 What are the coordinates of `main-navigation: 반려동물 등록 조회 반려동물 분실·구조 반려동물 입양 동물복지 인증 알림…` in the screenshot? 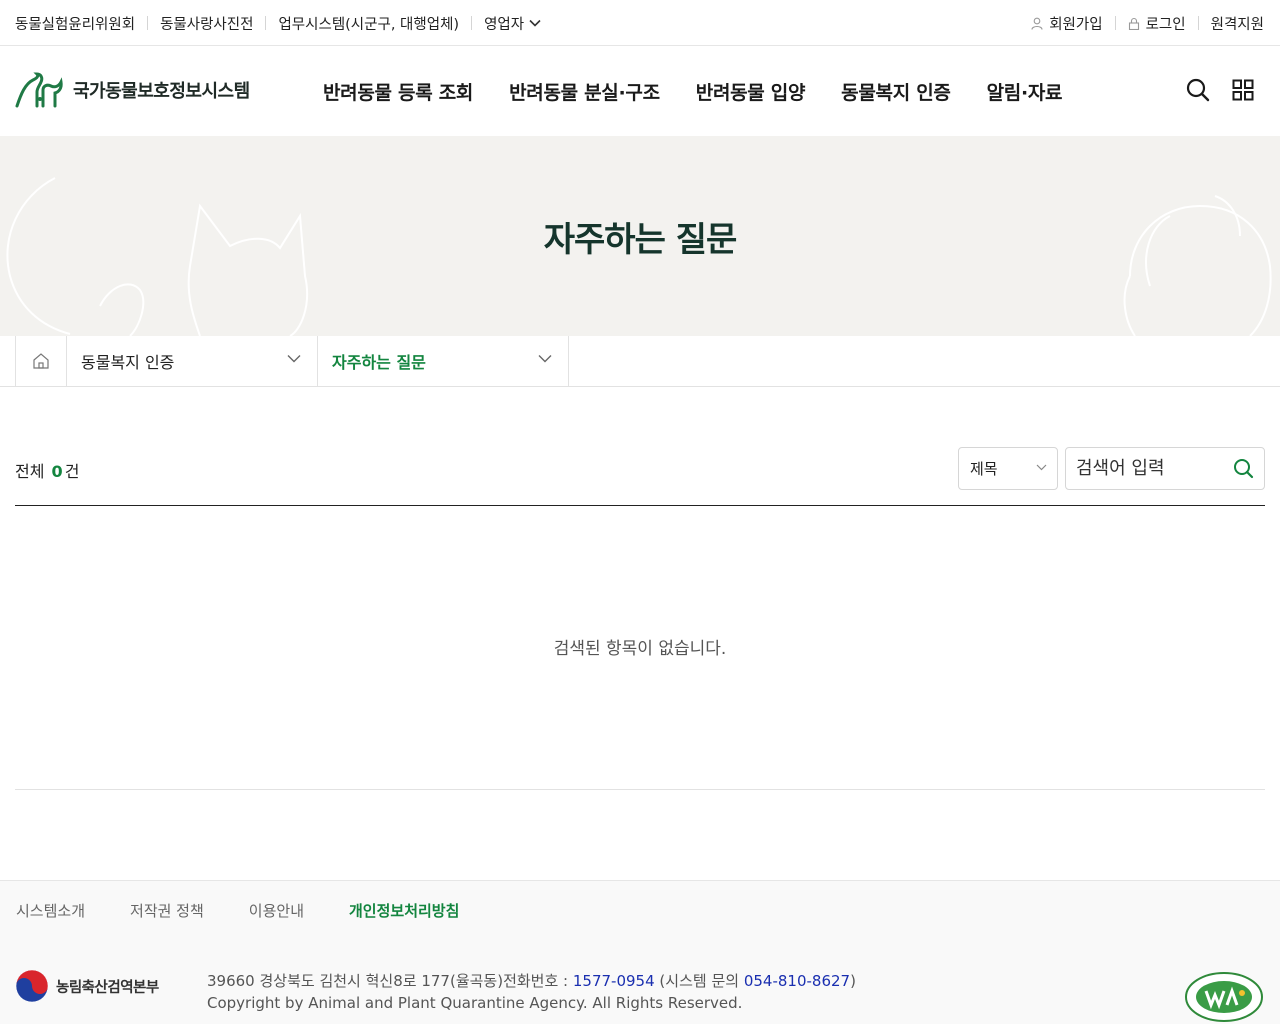 It's located at (710, 91).